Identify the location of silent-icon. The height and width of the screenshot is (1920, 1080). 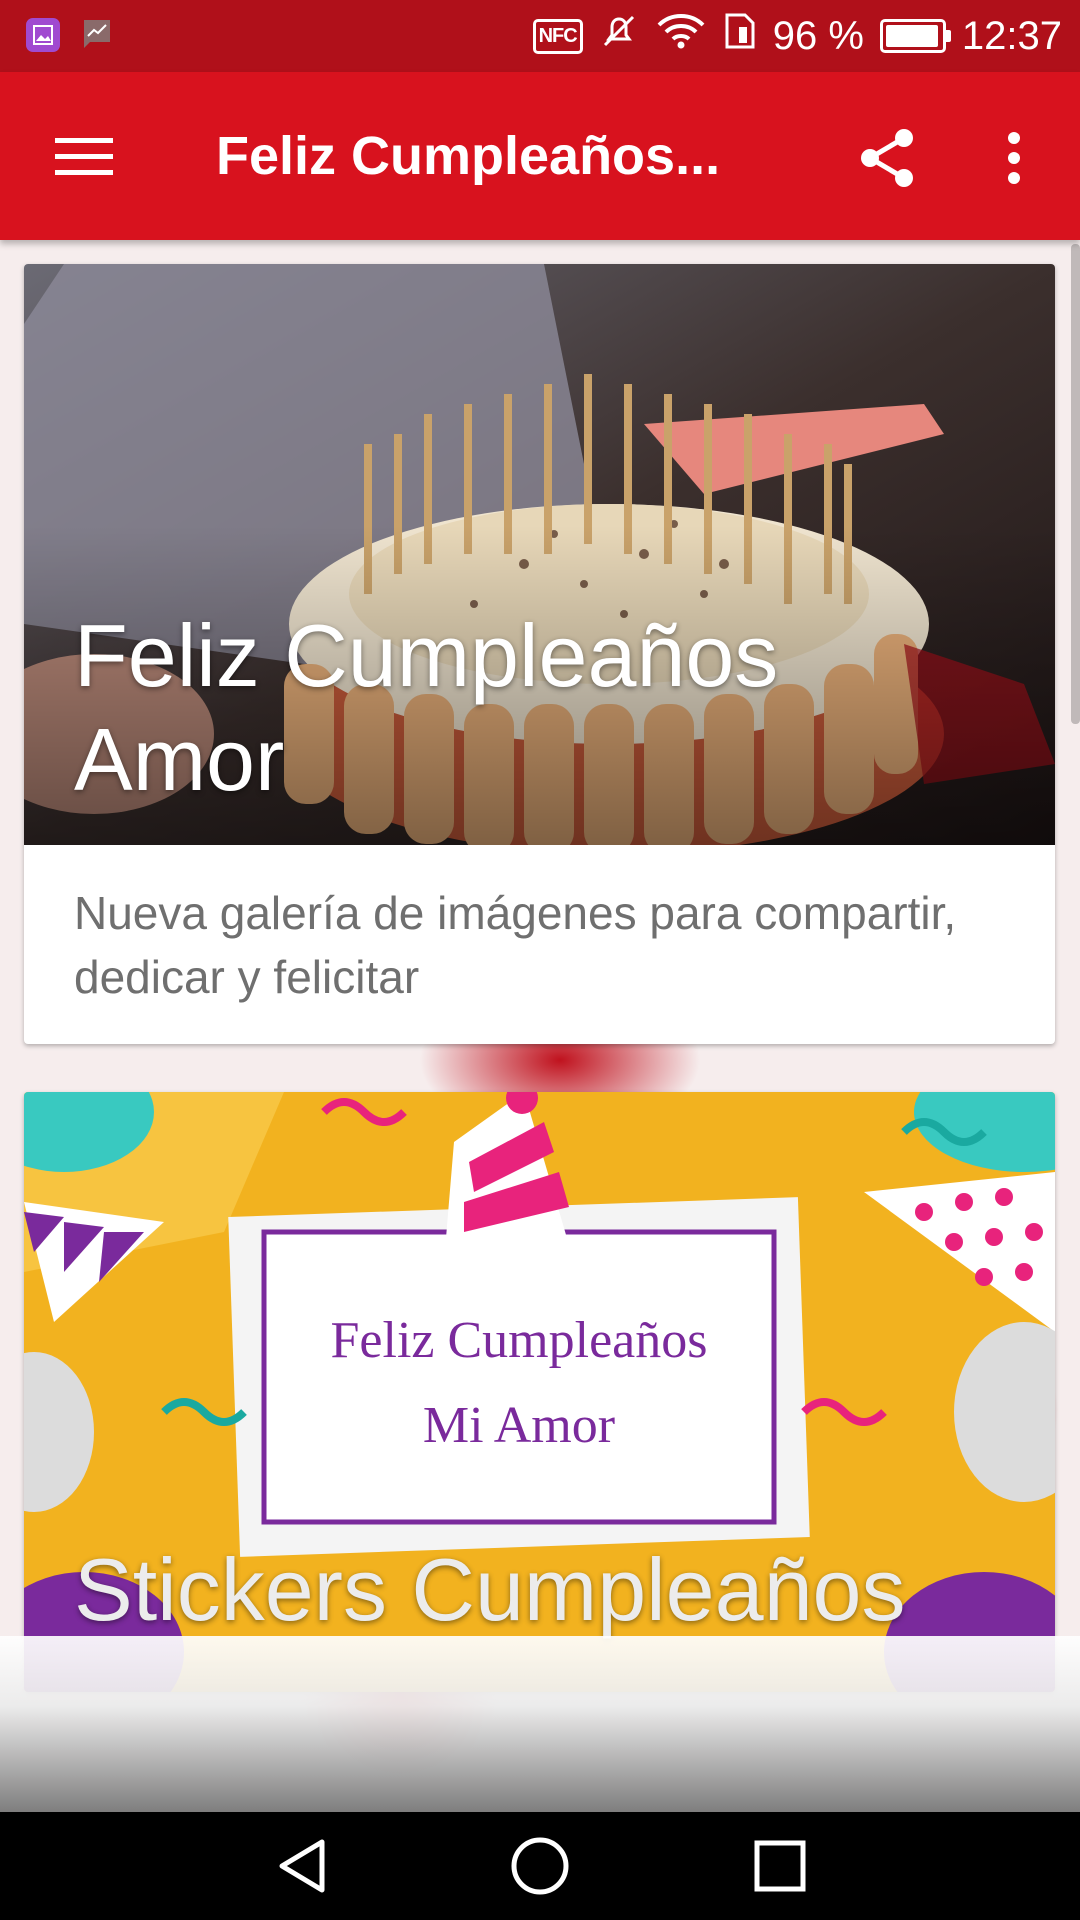
(619, 36).